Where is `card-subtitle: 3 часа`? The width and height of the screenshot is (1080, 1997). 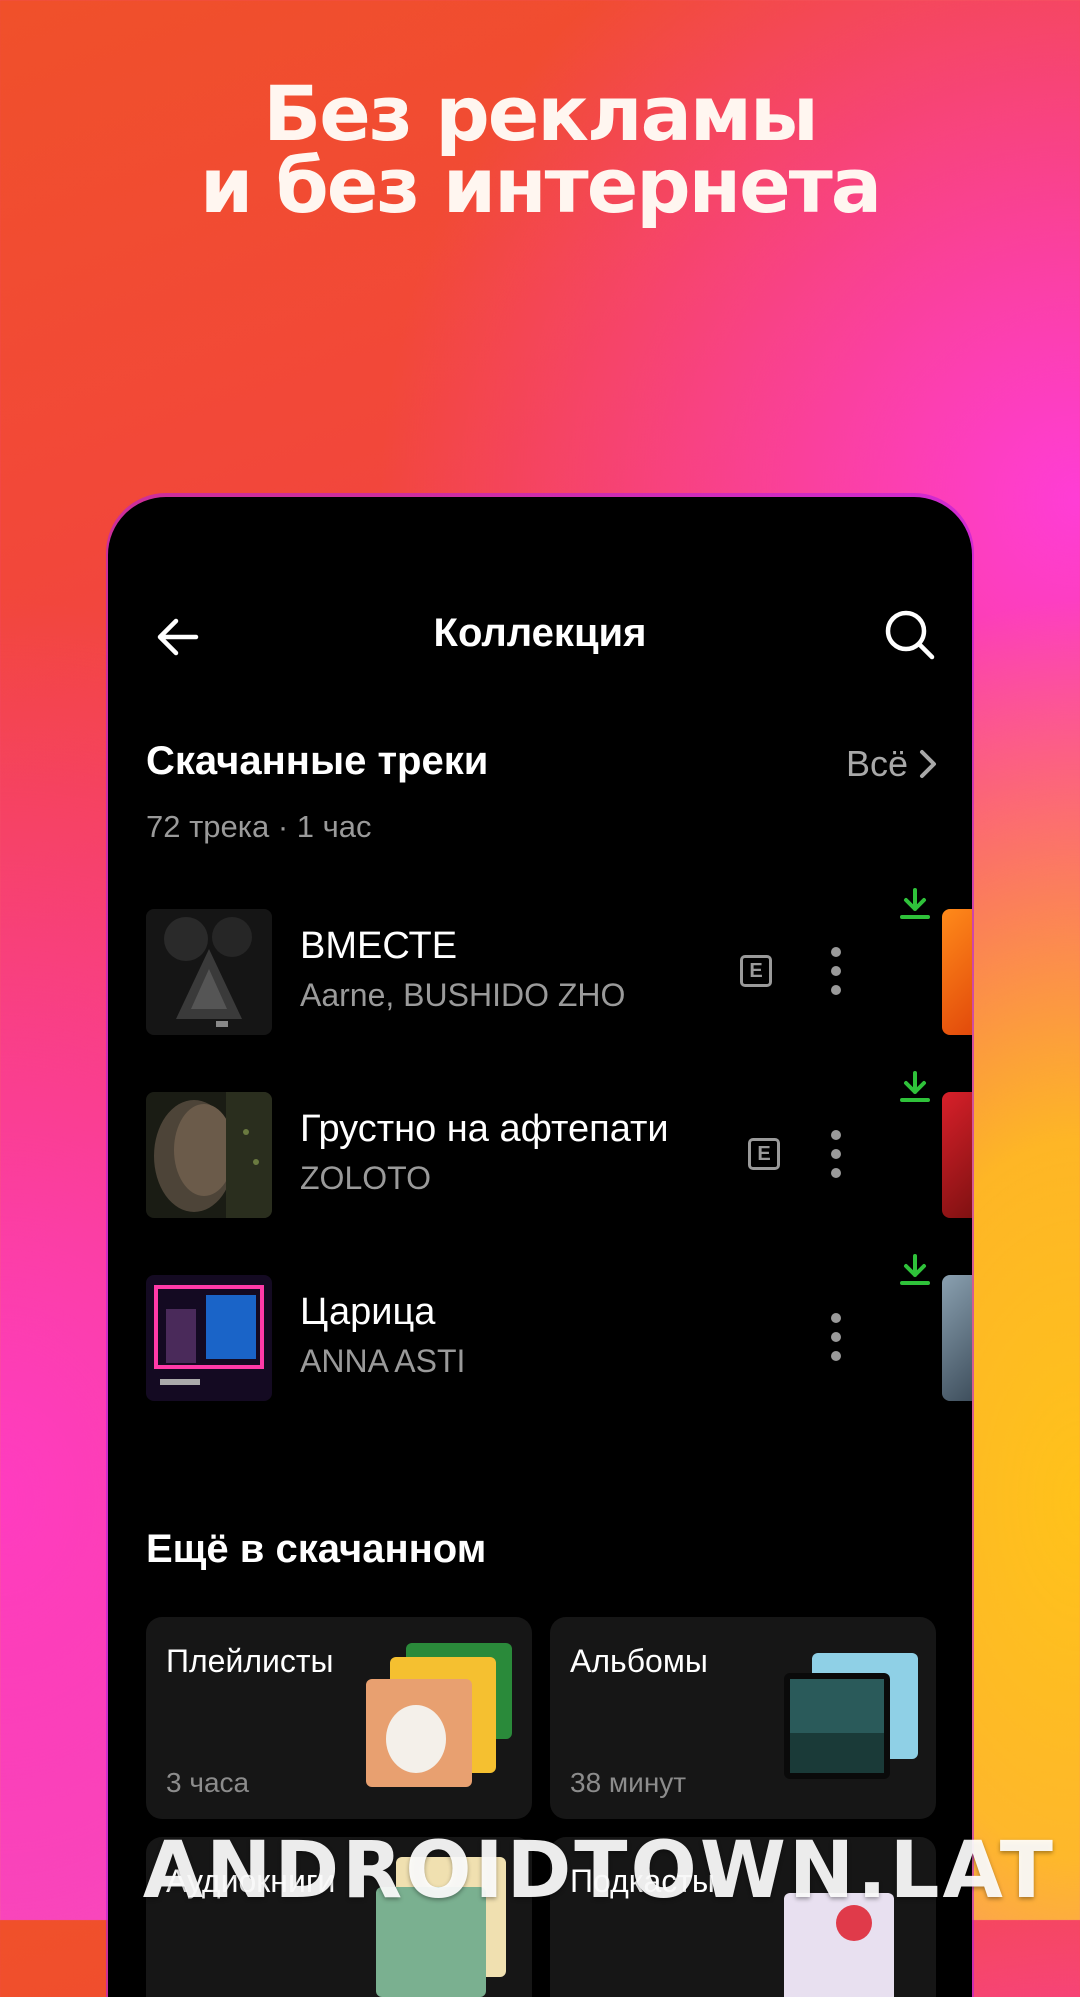 card-subtitle: 3 часа is located at coordinates (208, 1782).